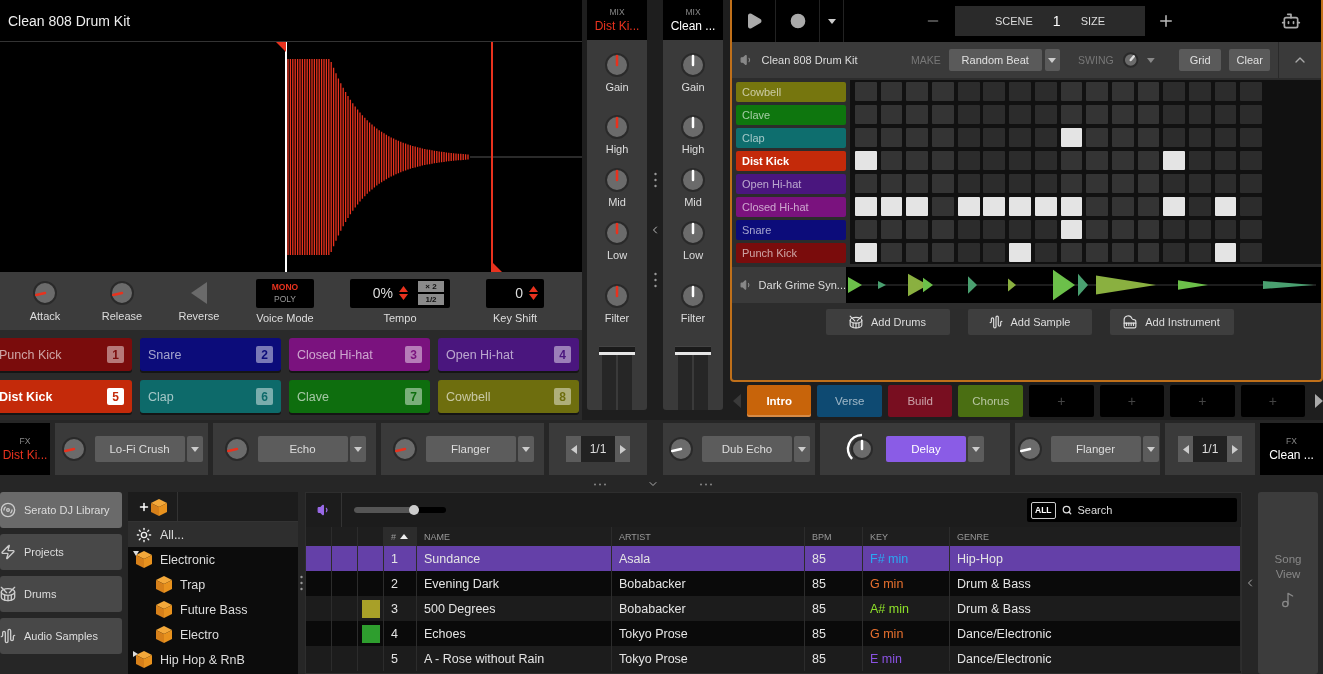 This screenshot has height=674, width=1323. I want to click on voice-mode-option: POLY, so click(284, 299).